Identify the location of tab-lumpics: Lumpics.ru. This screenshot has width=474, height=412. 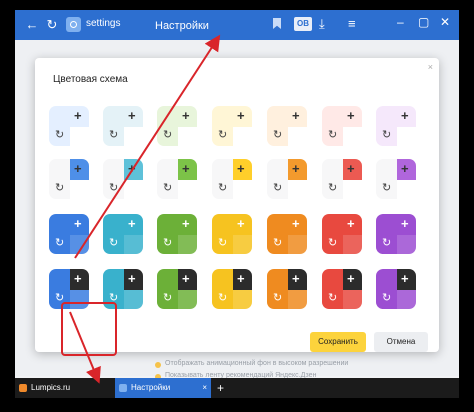
(65, 388).